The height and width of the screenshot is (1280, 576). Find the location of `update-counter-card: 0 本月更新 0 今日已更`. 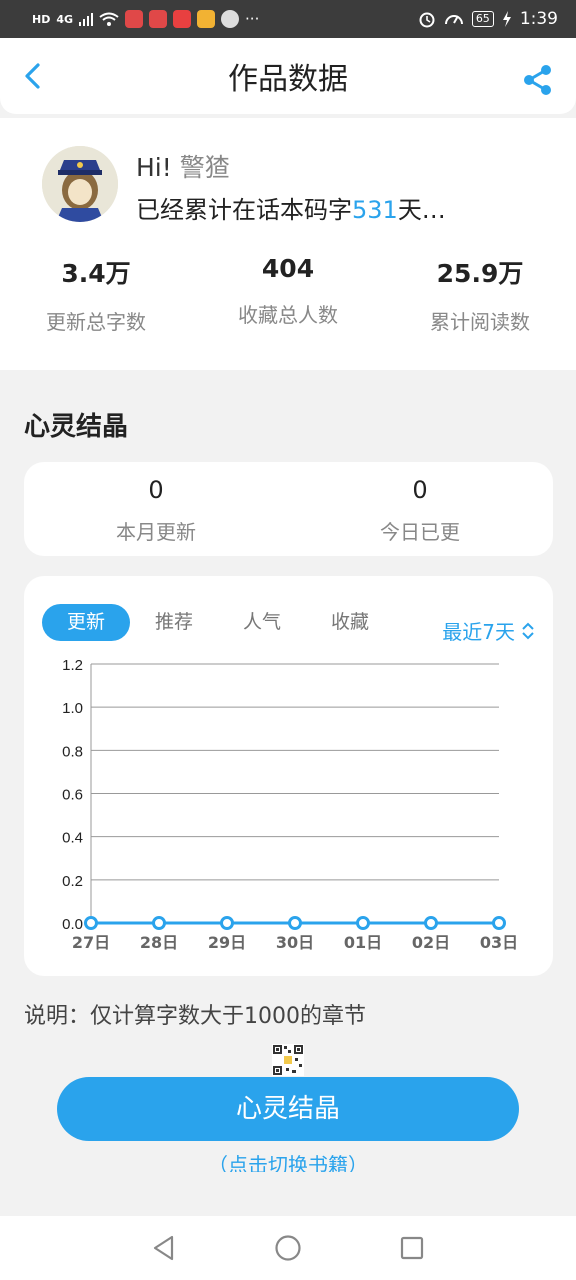

update-counter-card: 0 本月更新 0 今日已更 is located at coordinates (288, 509).